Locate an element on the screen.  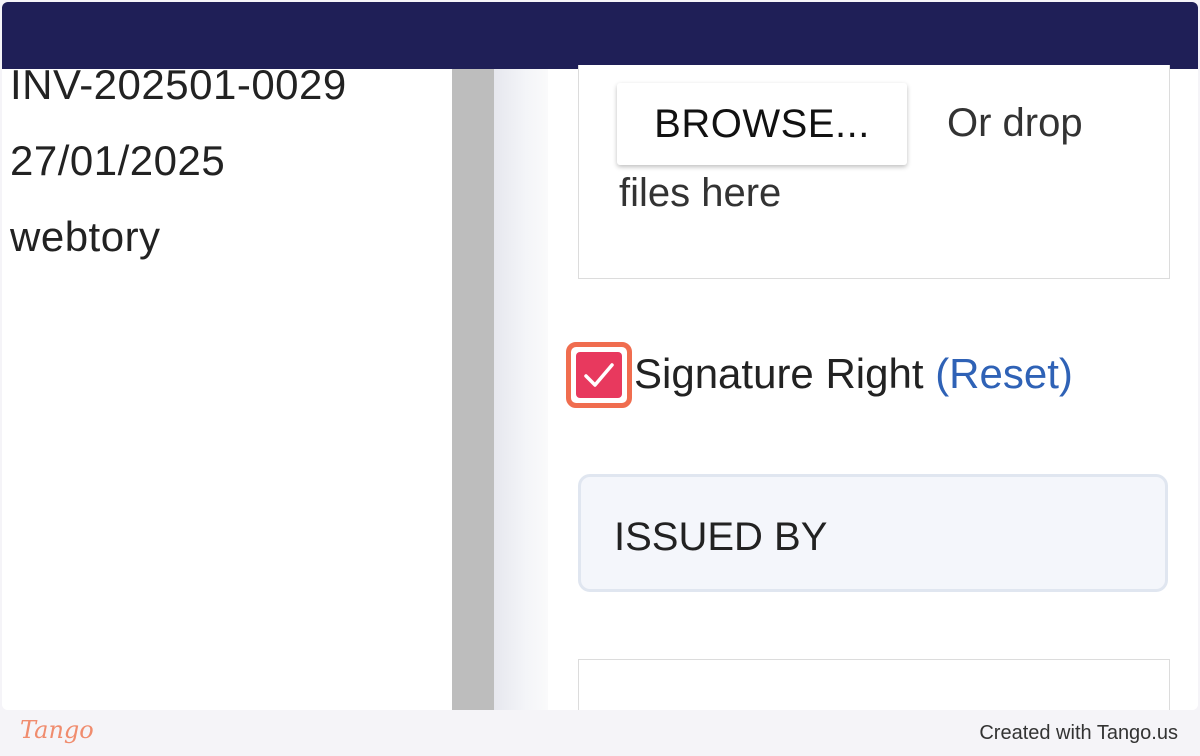
next-section-box is located at coordinates (874, 684).